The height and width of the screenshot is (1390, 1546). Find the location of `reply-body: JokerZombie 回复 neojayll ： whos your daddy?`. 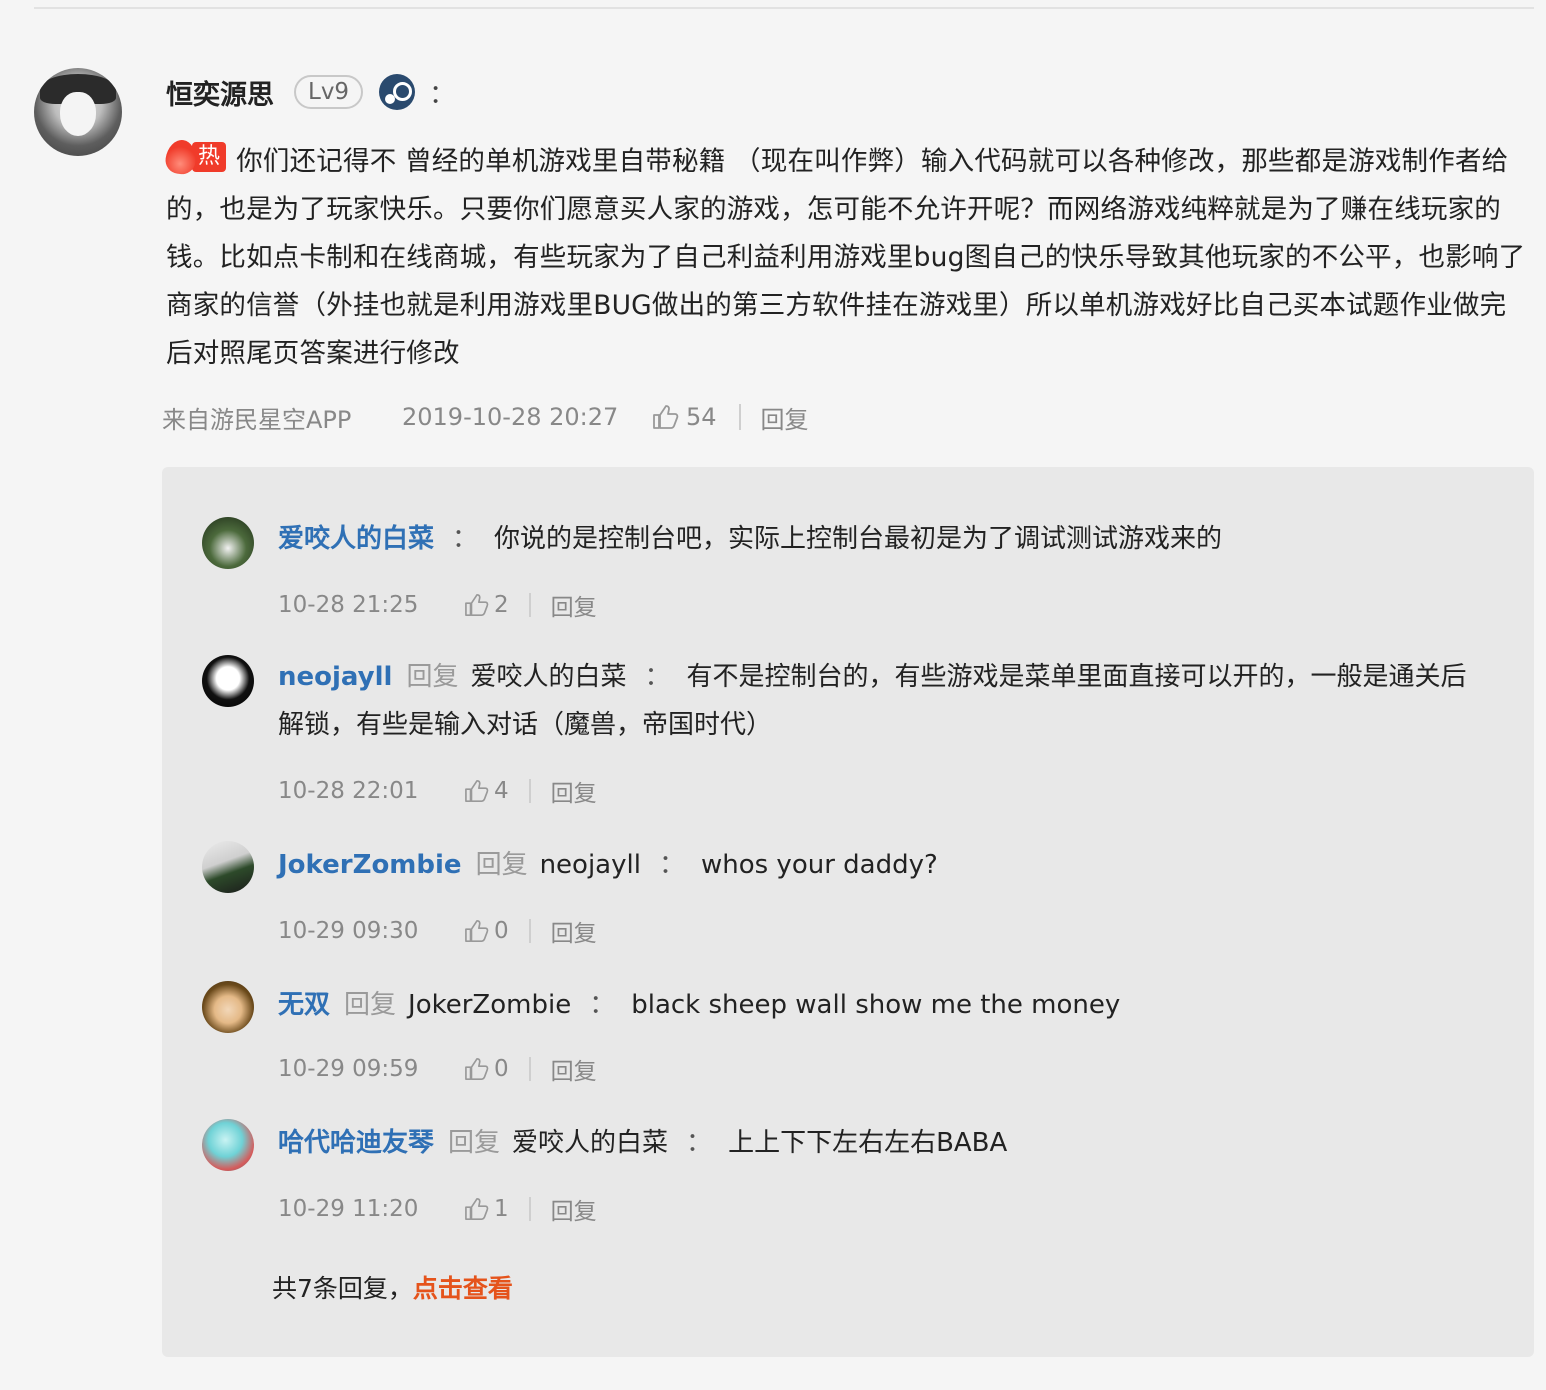

reply-body: JokerZombie 回复 neojayll ： whos your daddy? is located at coordinates (883, 865).